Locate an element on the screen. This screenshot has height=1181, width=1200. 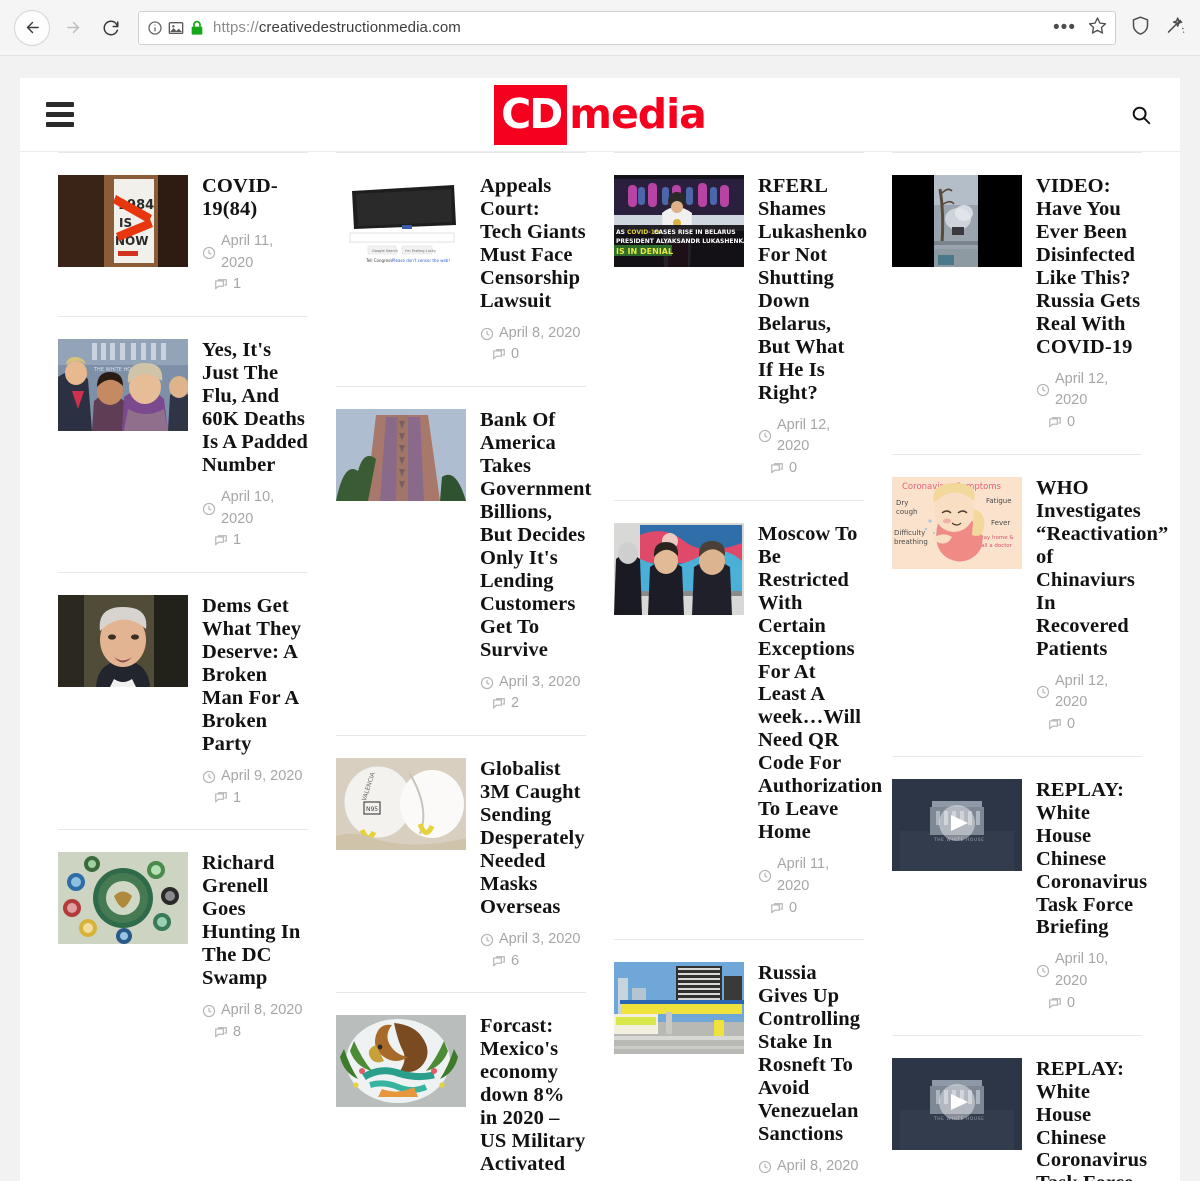
post-thumbnail: VALENCIA N95 is located at coordinates (401, 804).